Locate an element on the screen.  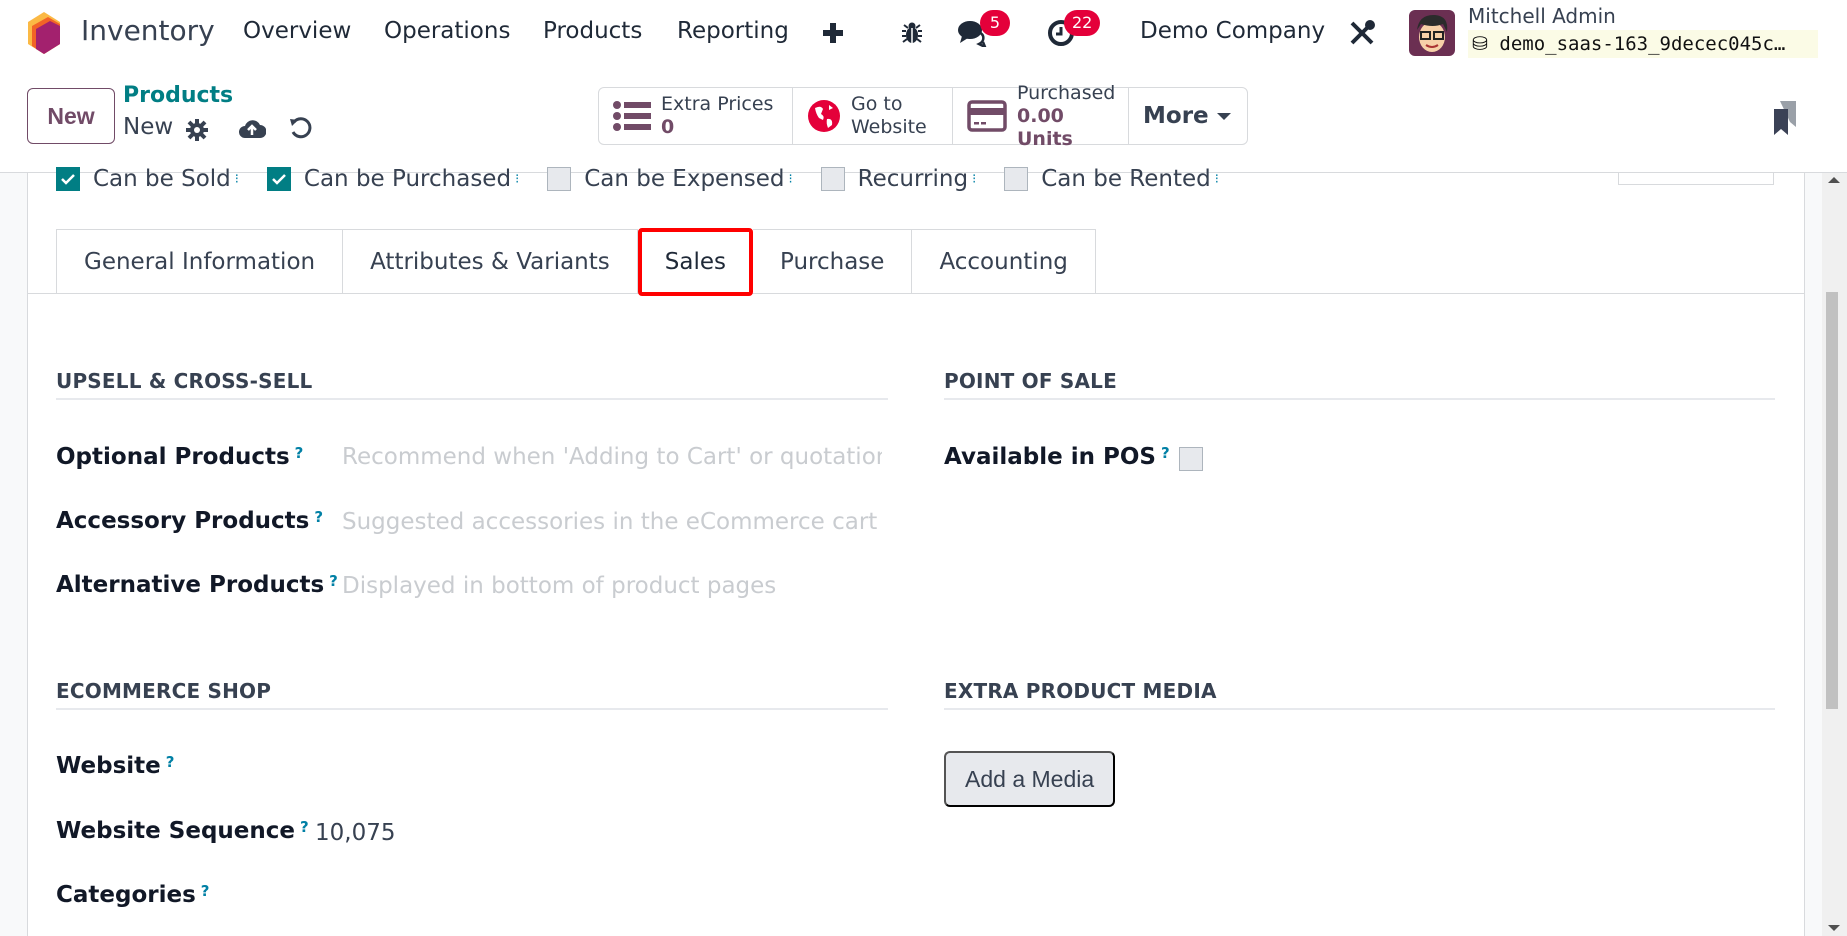
website-input is located at coordinates (595, 766).